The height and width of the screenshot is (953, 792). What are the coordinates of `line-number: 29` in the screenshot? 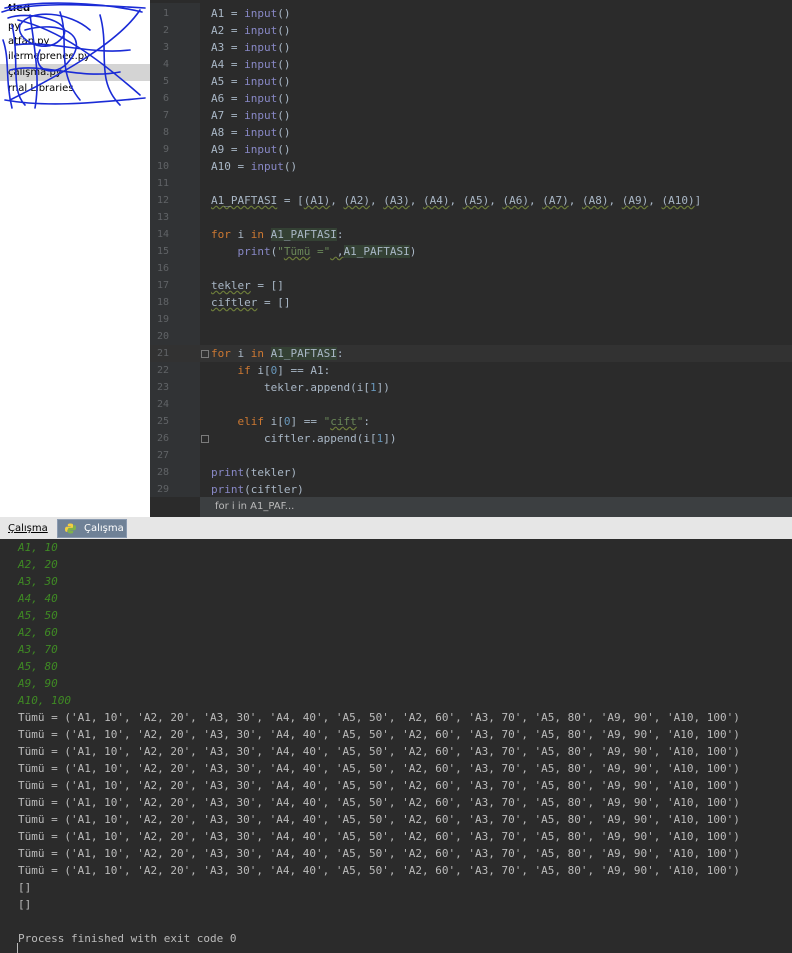 It's located at (162, 489).